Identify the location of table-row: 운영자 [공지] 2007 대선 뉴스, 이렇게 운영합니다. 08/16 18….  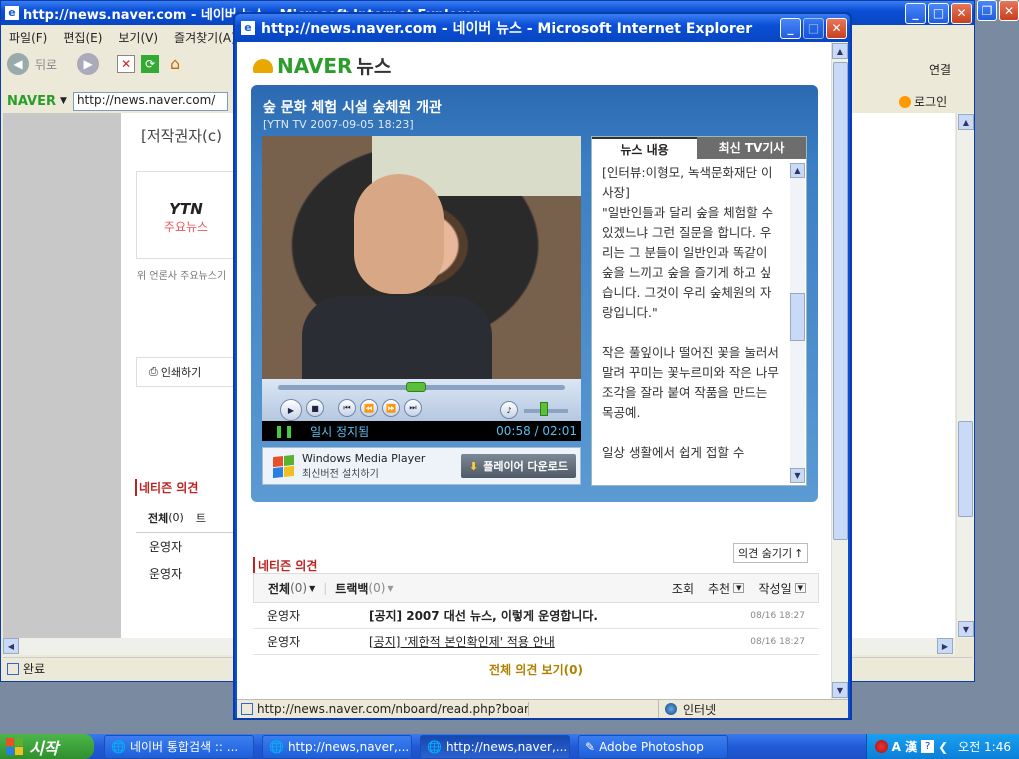
(536, 616).